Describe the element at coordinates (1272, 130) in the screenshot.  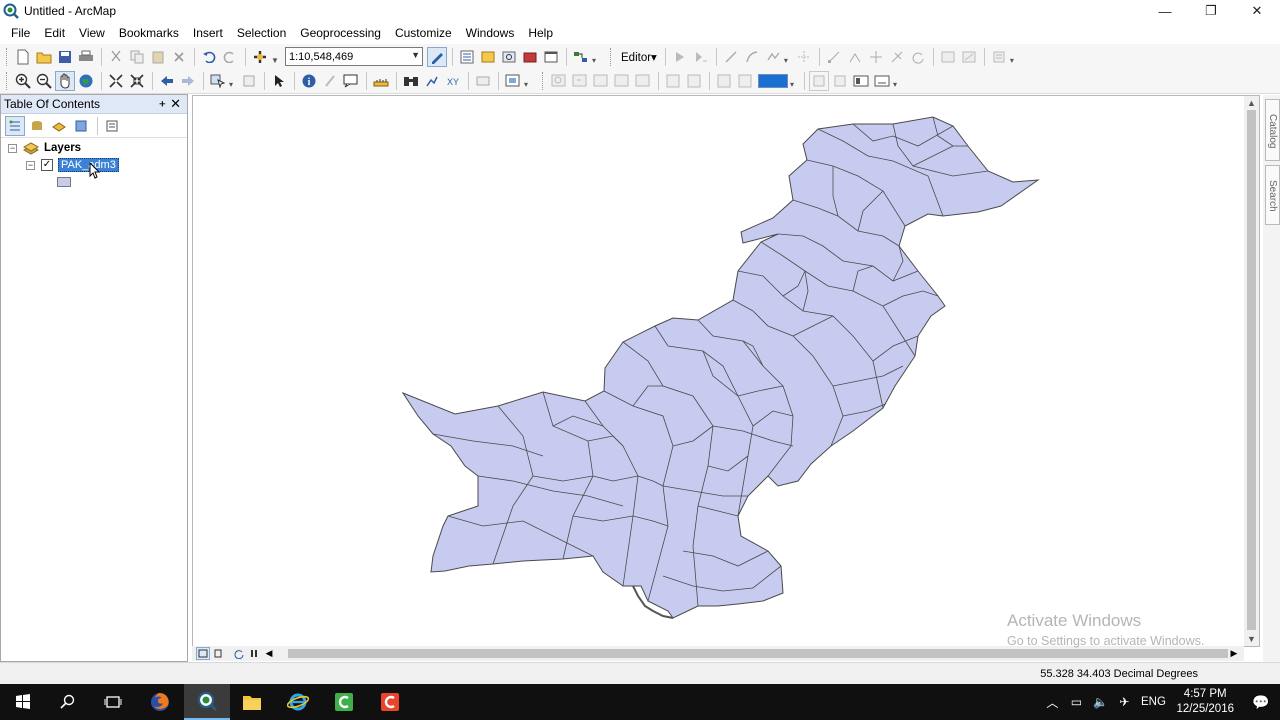
I see `catalog-dock-tab: Catalog` at that location.